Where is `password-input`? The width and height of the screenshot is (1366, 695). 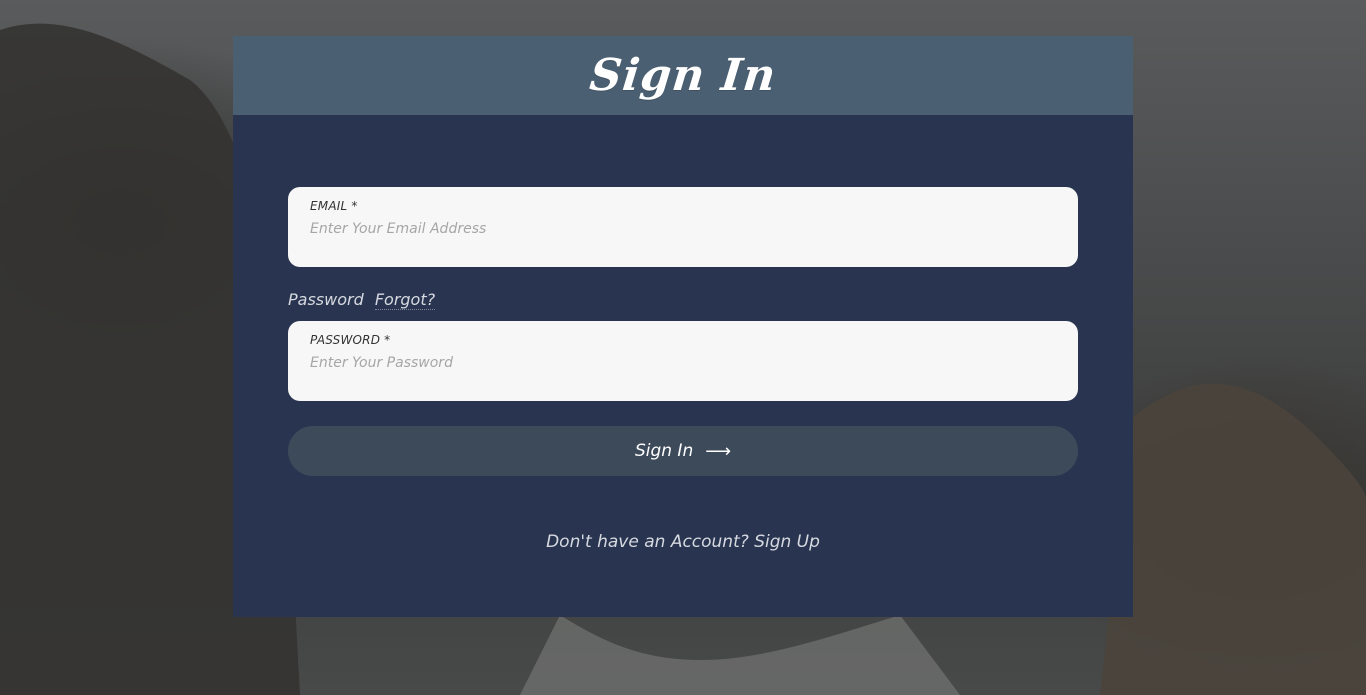
password-input is located at coordinates (683, 363).